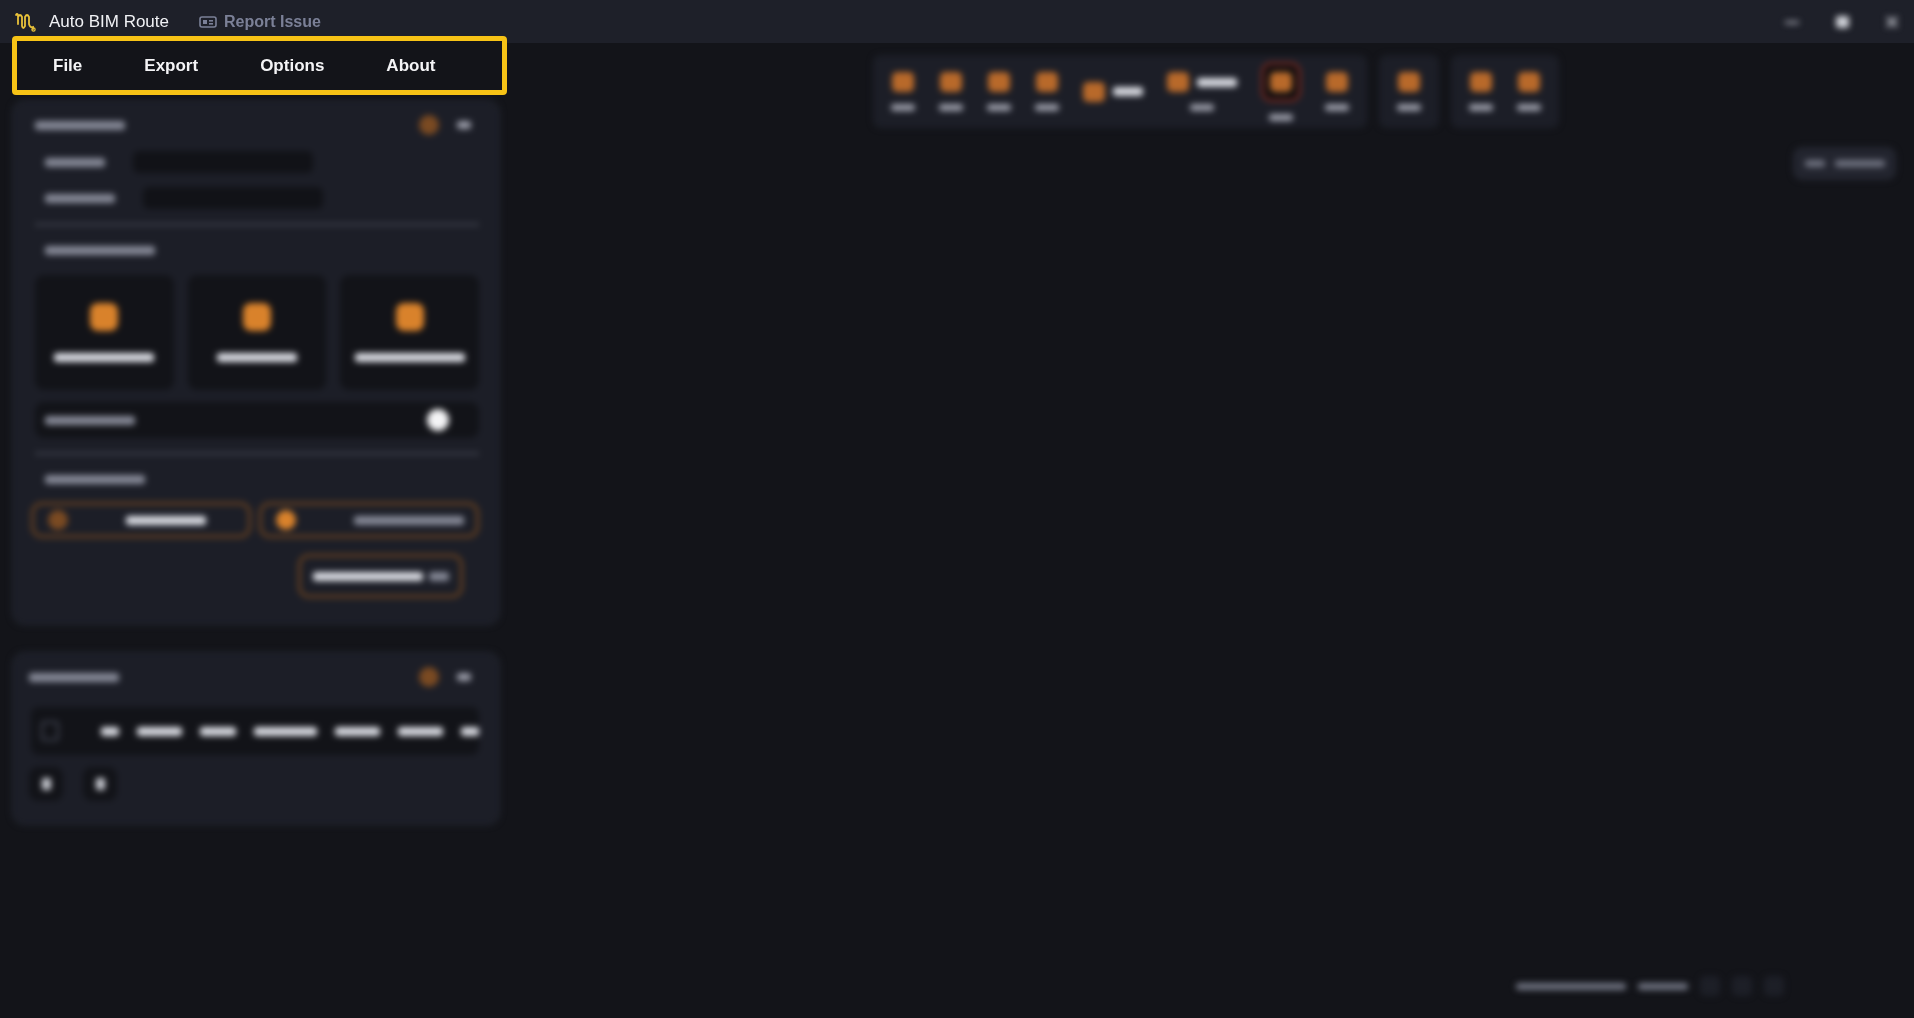  Describe the element at coordinates (260, 21) in the screenshot. I see `report-issue-link: Report Issue` at that location.